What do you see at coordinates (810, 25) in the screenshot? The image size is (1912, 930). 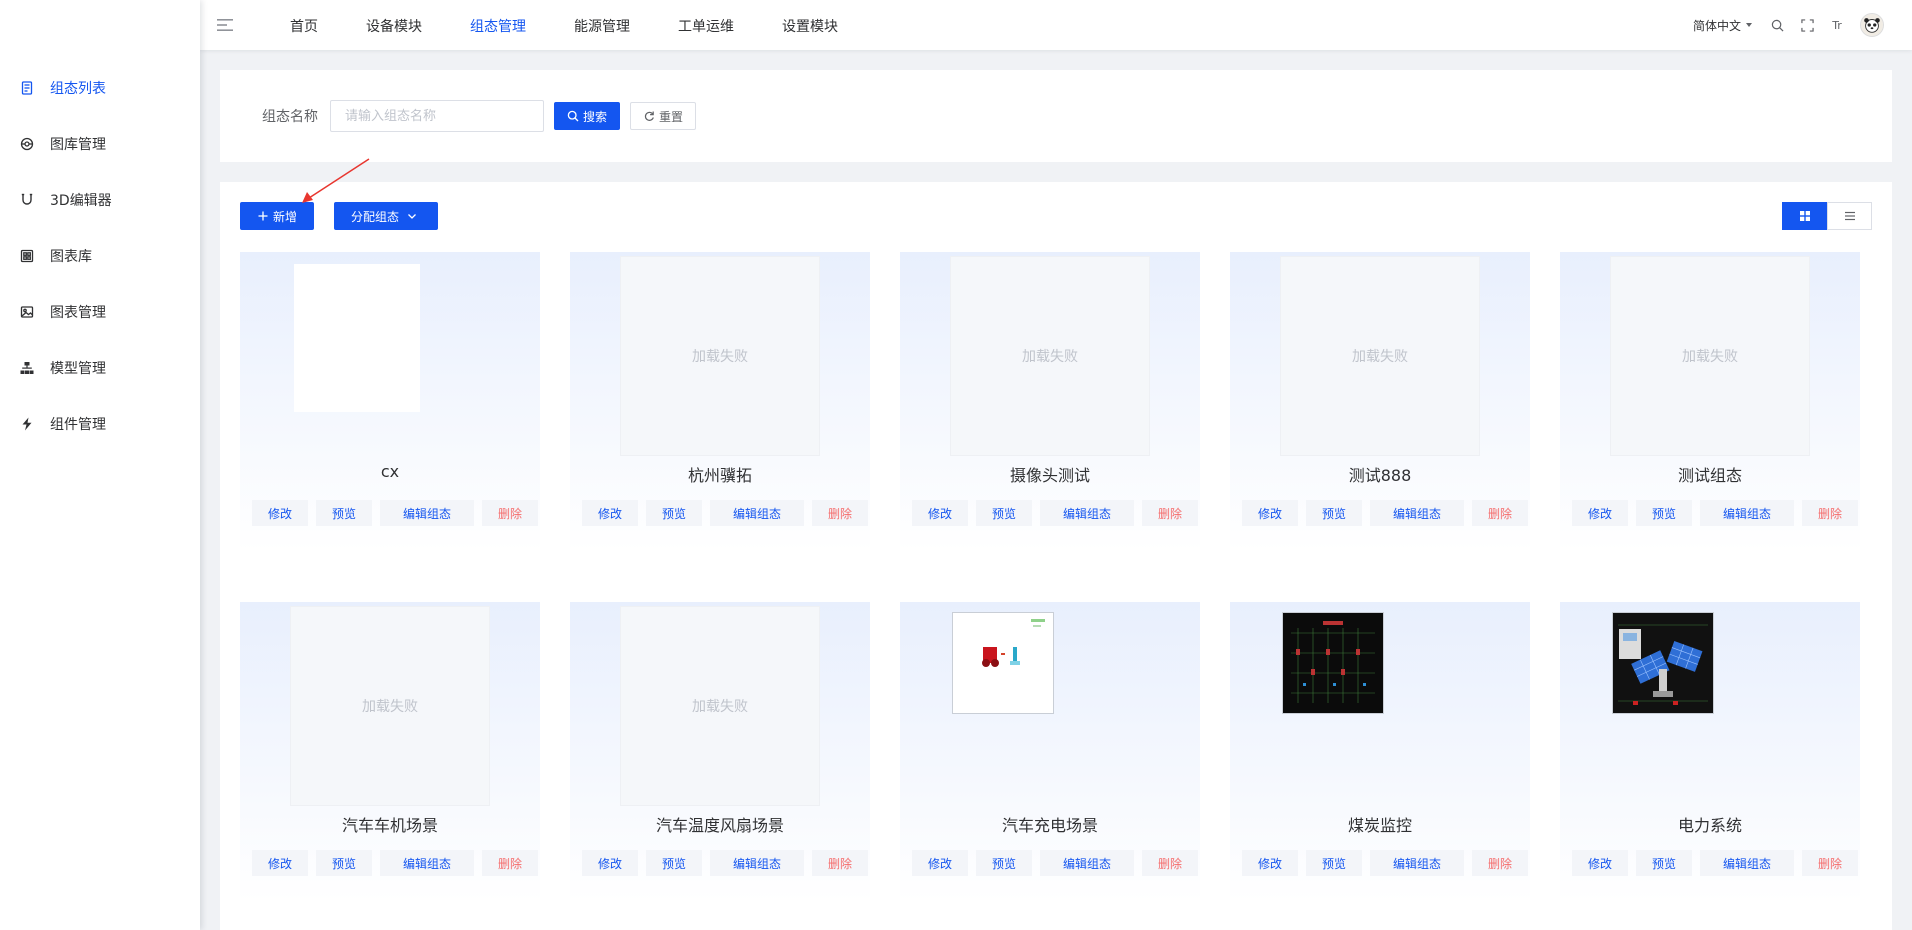 I see `nav-settings: 设置模块` at bounding box center [810, 25].